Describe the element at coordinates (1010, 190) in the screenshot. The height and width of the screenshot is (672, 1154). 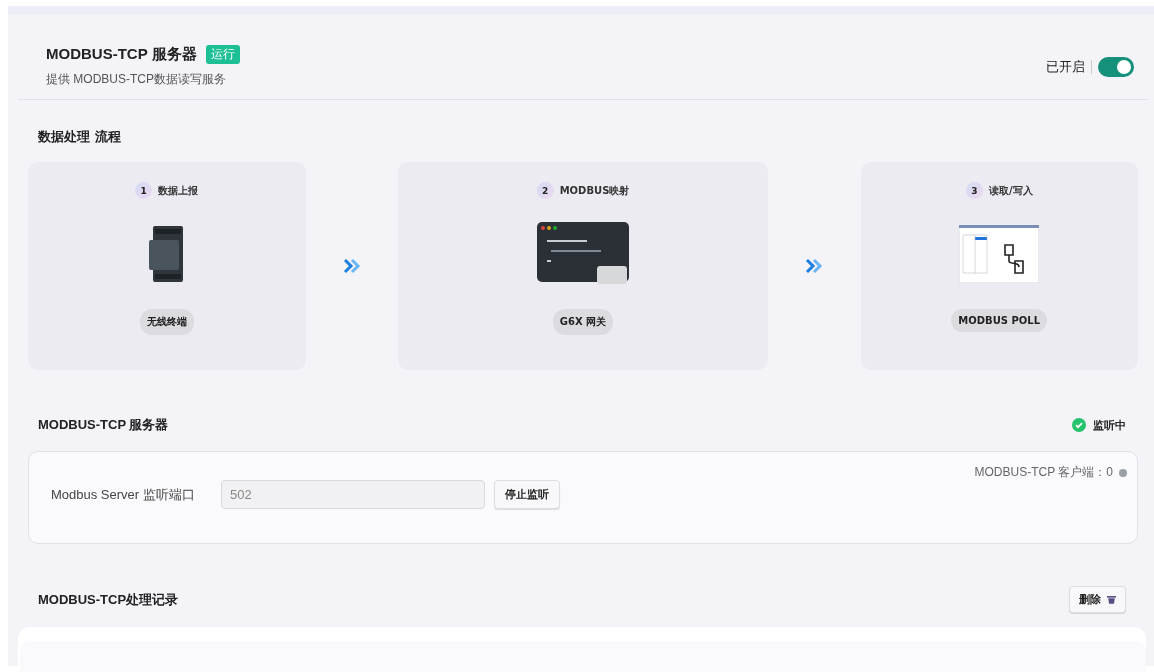
I see `step-title: 读取/写入` at that location.